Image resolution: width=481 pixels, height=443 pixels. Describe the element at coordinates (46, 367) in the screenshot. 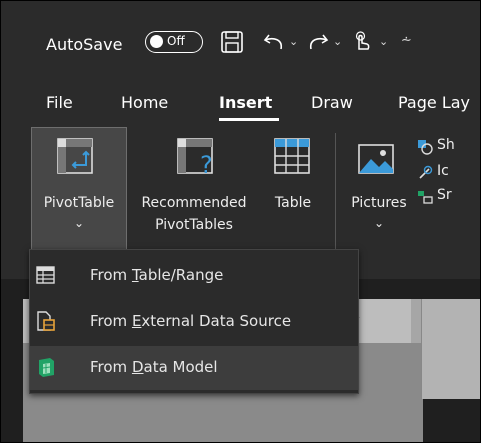

I see `data-model-icon` at that location.